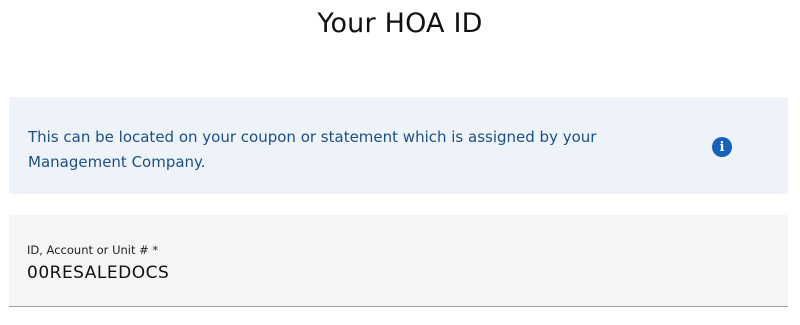  I want to click on hoa-id-input, so click(397, 273).